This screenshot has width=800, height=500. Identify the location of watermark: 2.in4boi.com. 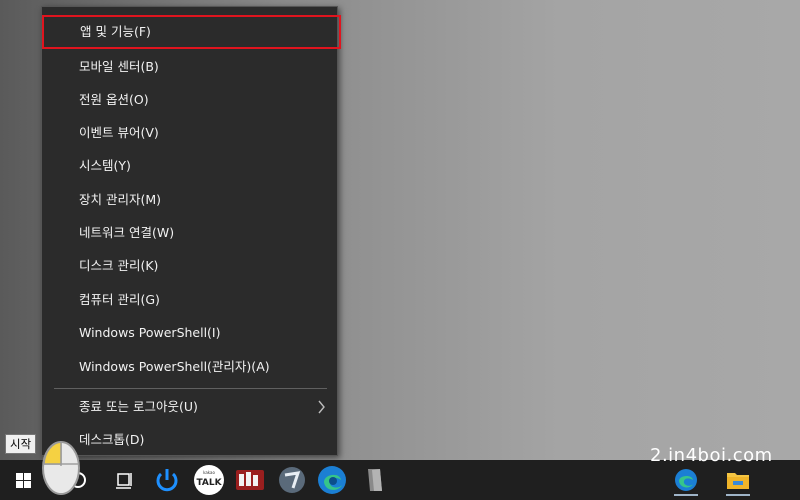
(711, 455).